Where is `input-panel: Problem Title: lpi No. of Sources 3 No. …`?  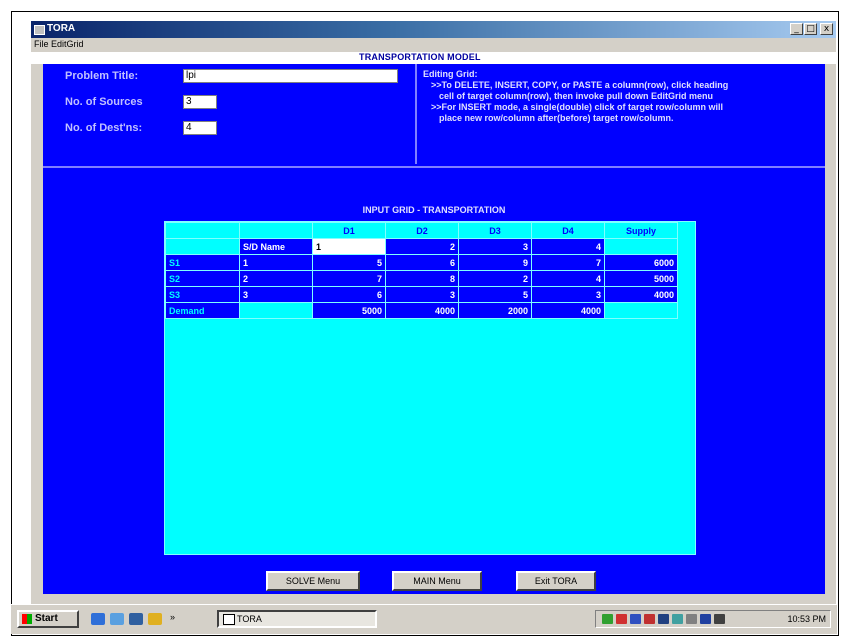 input-panel: Problem Title: lpi No. of Sources 3 No. … is located at coordinates (434, 116).